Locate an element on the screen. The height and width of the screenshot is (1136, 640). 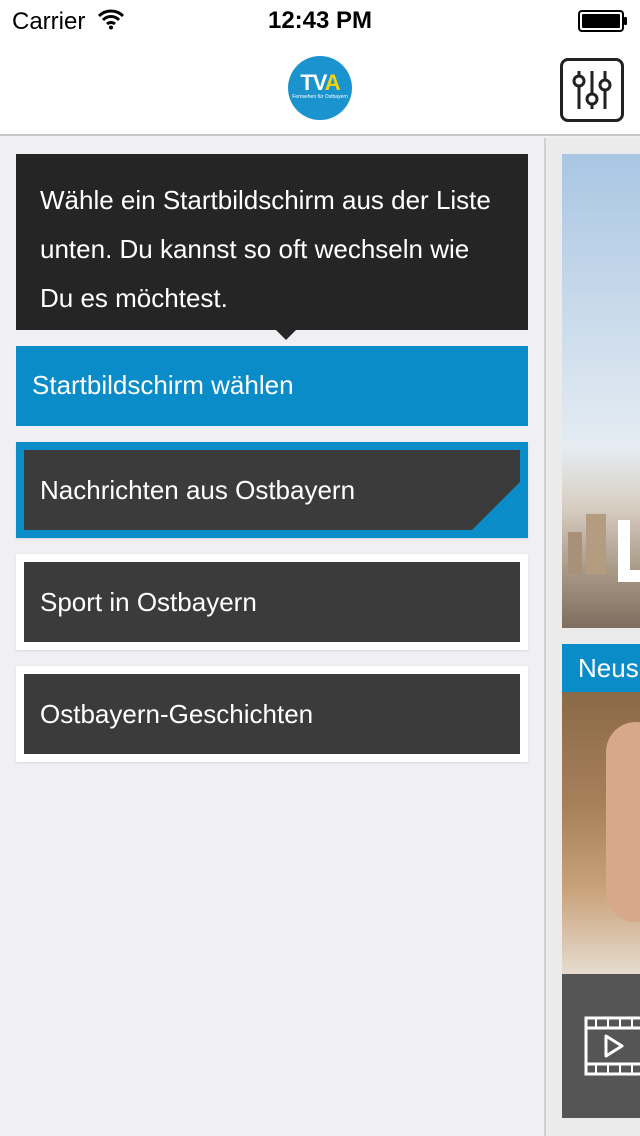
logo-text: TVA is located at coordinates (320, 82).